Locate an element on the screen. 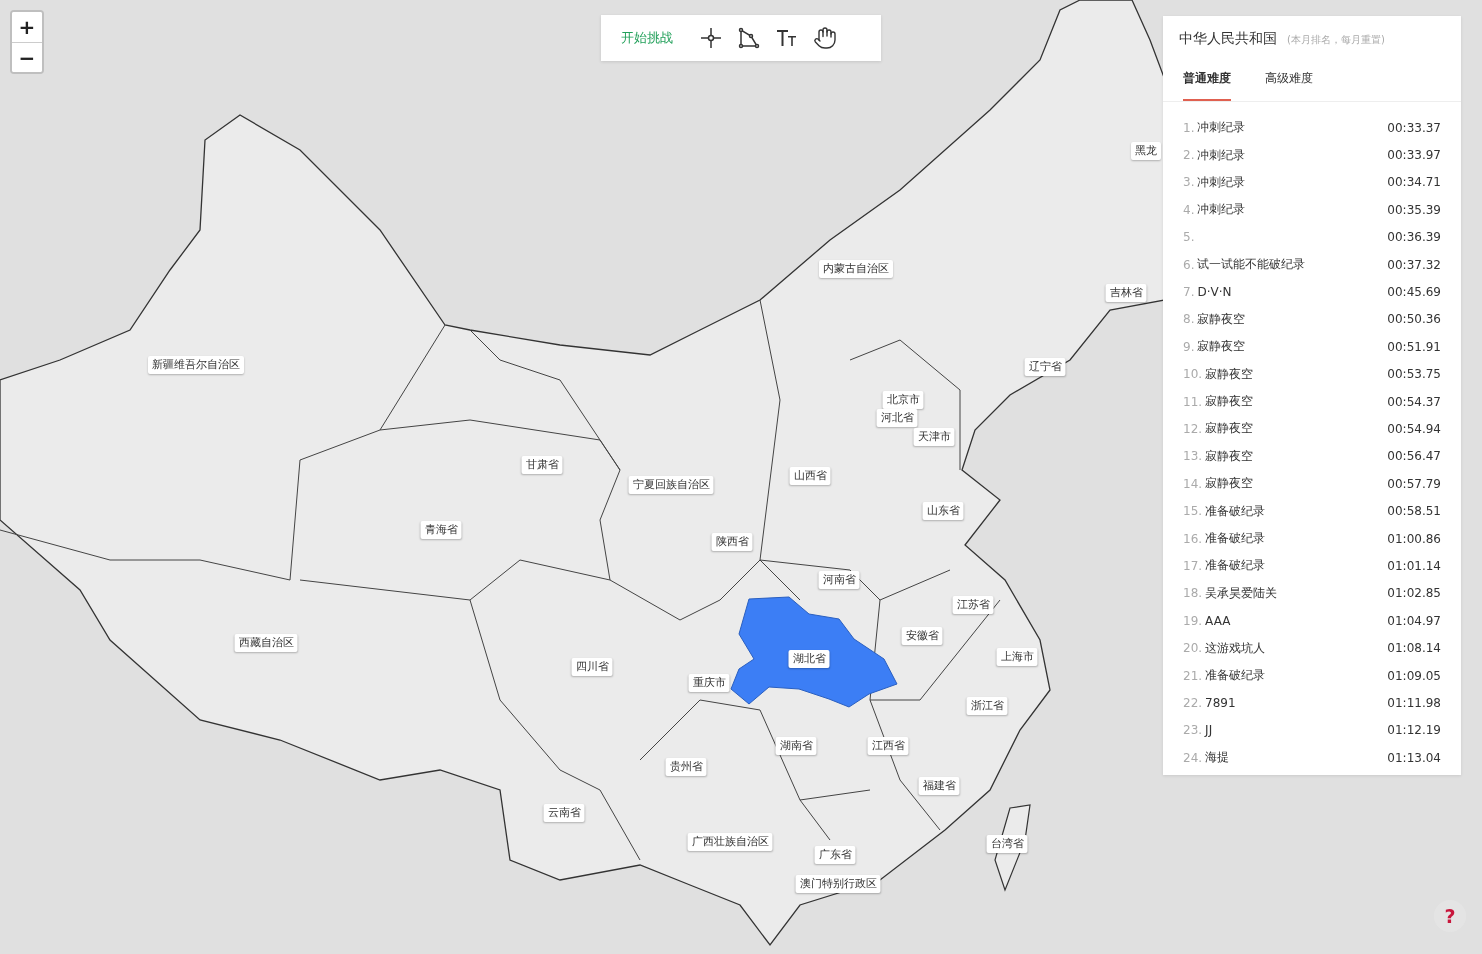 This screenshot has width=1482, height=954. province-label: 青海省 is located at coordinates (441, 530).